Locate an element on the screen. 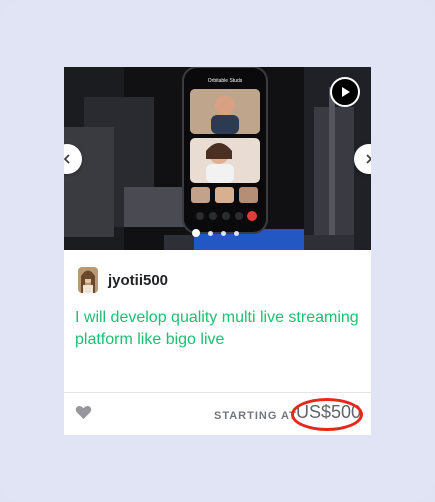 This screenshot has width=435, height=502. chevron-right-icon is located at coordinates (368, 159).